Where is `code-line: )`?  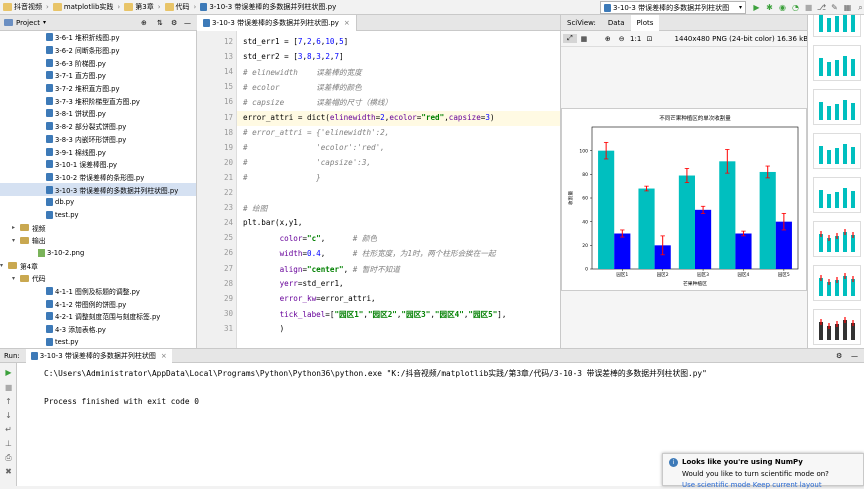
code-line: ) is located at coordinates (264, 328).